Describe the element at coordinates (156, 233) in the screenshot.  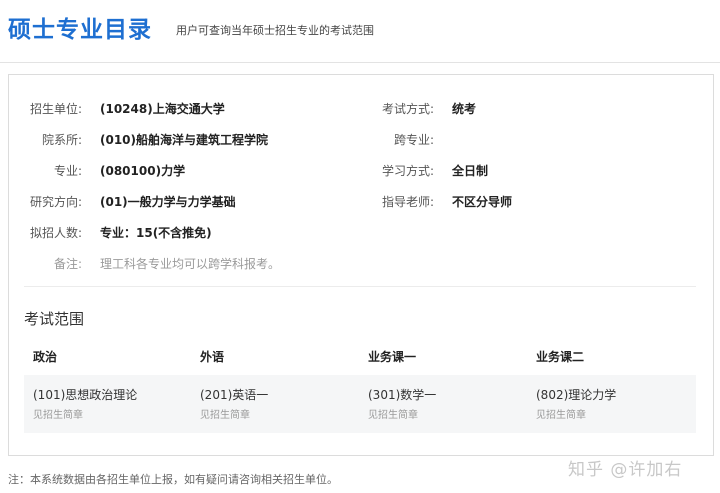
I see `info-value-enrollment: 专业：15(不含推免)` at that location.